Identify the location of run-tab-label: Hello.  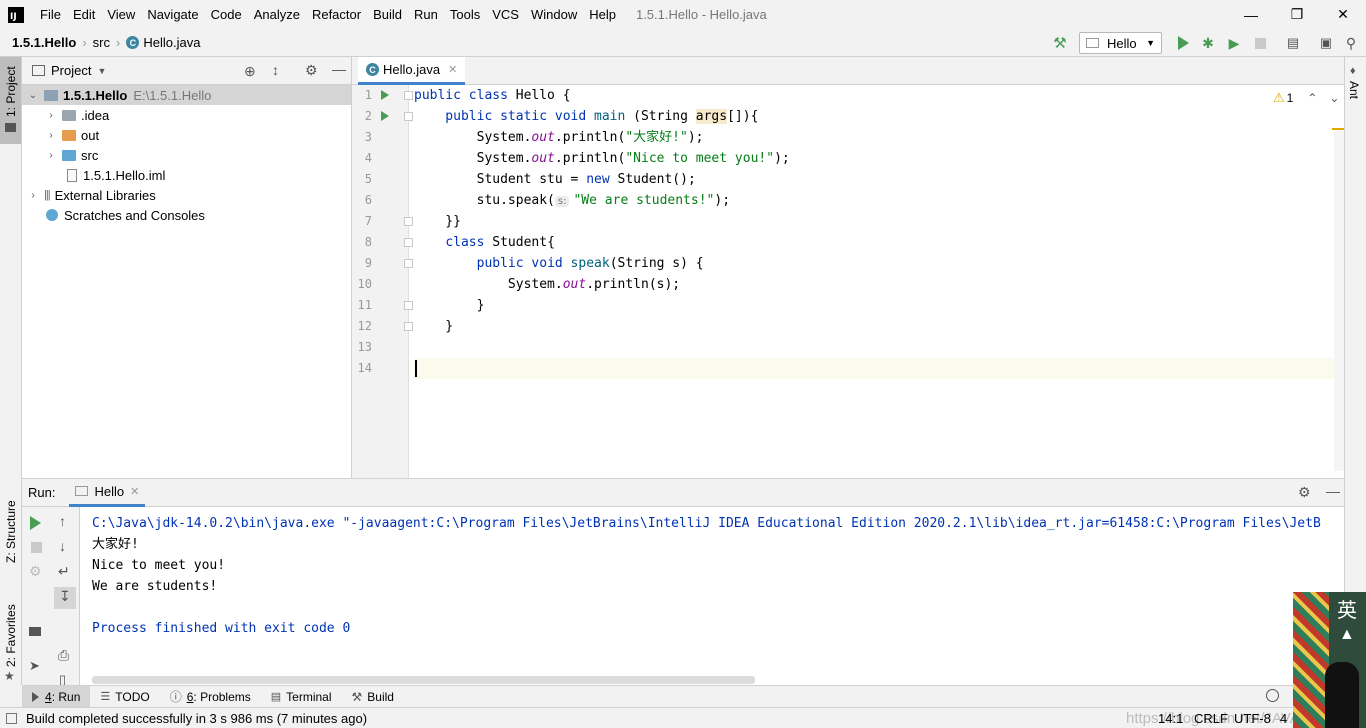
(109, 491).